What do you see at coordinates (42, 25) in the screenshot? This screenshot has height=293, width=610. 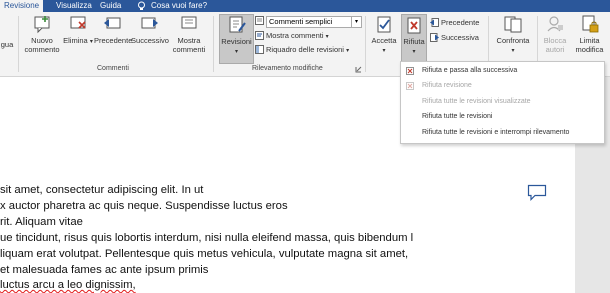 I see `new-comment-icon` at bounding box center [42, 25].